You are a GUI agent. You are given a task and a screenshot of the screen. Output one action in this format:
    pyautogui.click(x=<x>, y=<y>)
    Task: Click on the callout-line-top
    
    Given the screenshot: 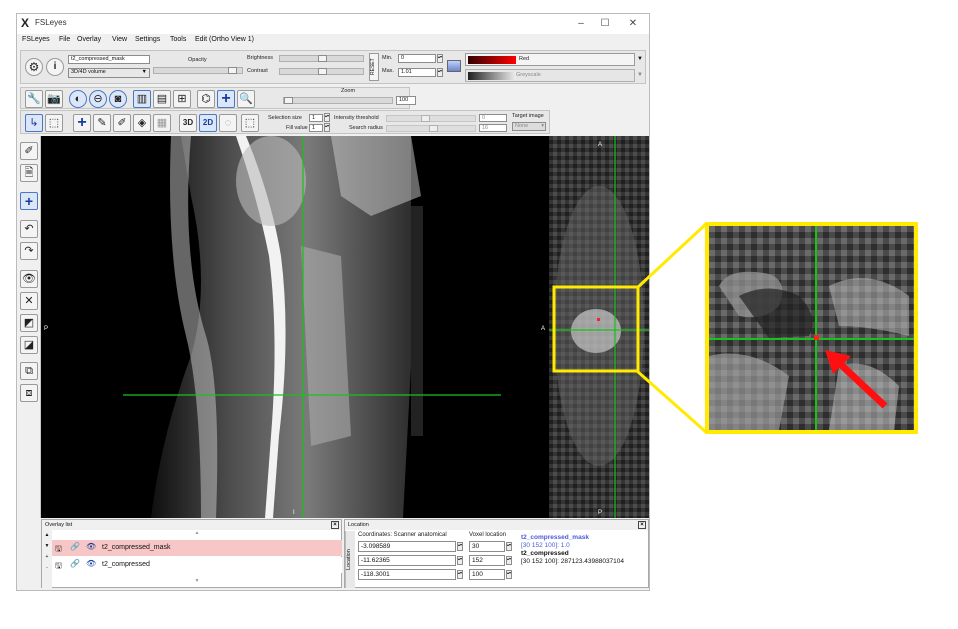 What is the action you would take?
    pyautogui.click(x=671, y=256)
    